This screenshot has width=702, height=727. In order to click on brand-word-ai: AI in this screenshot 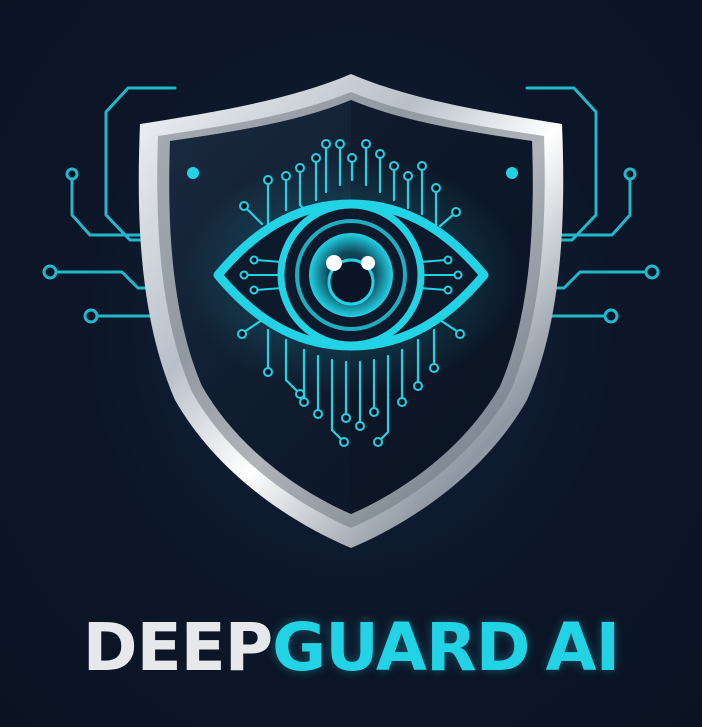, I will do `click(583, 647)`.